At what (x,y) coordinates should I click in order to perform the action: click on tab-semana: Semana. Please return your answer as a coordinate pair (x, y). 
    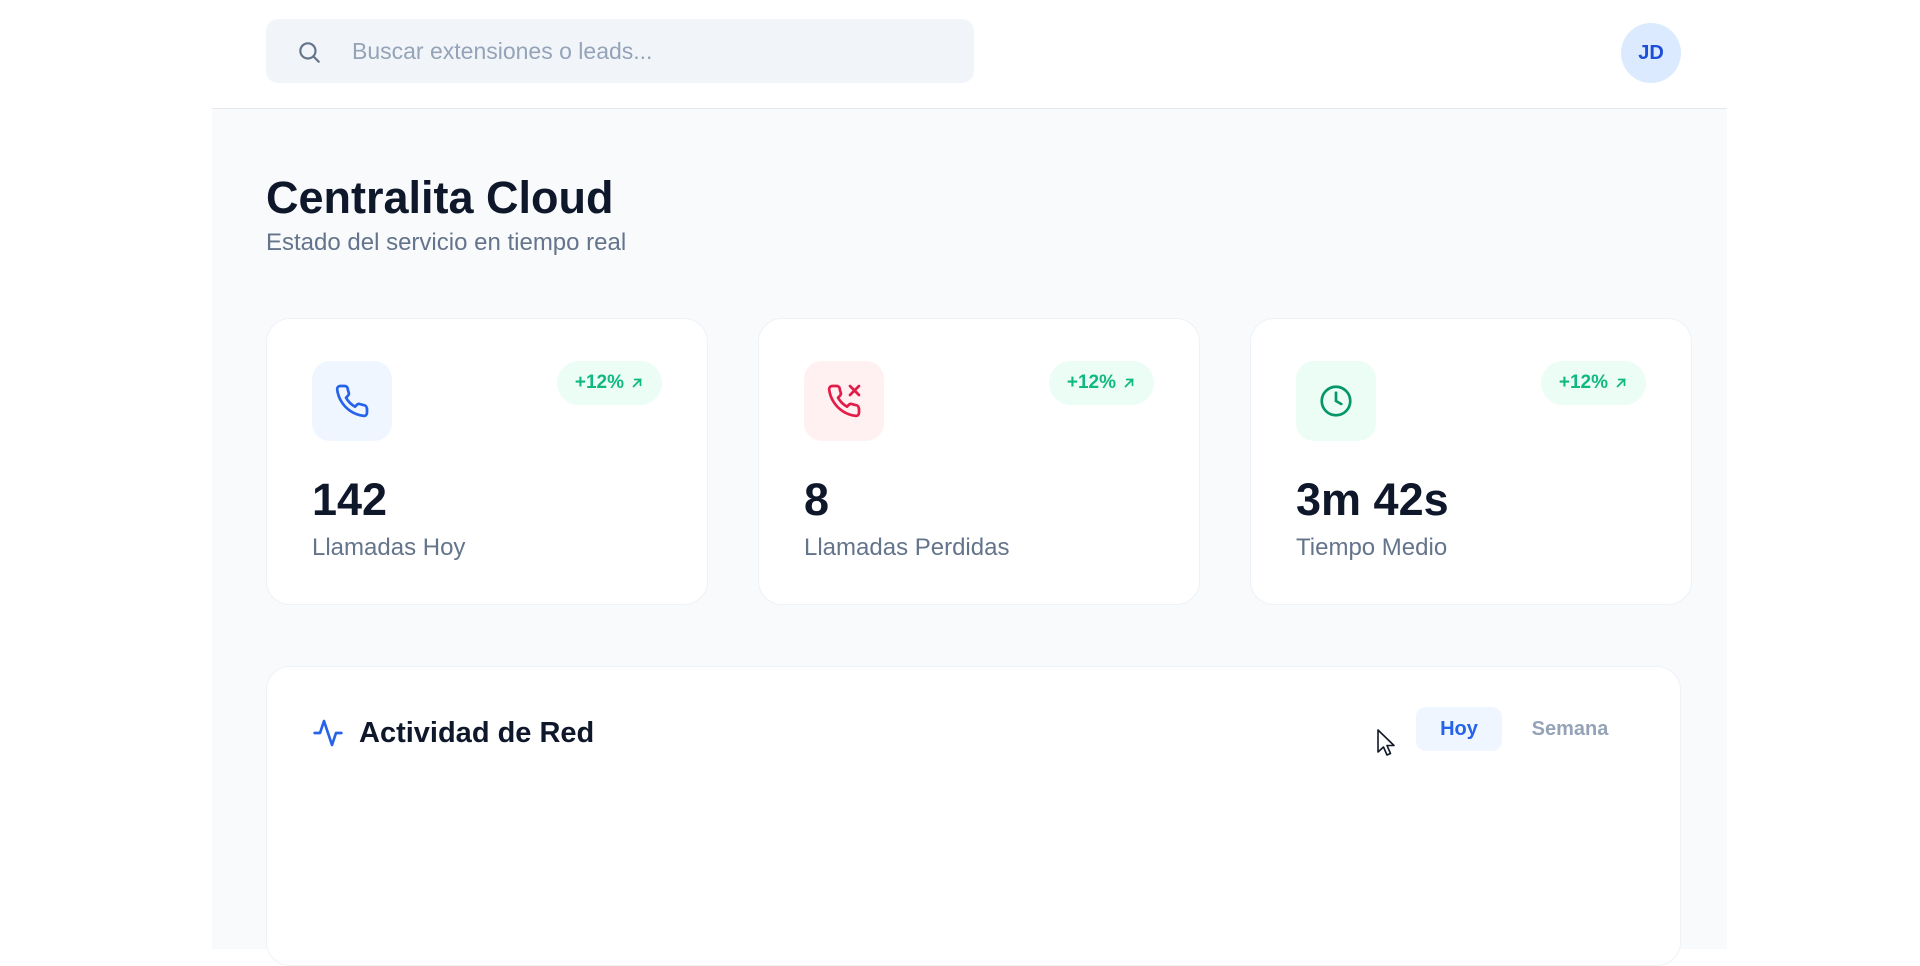
    Looking at the image, I should click on (1570, 729).